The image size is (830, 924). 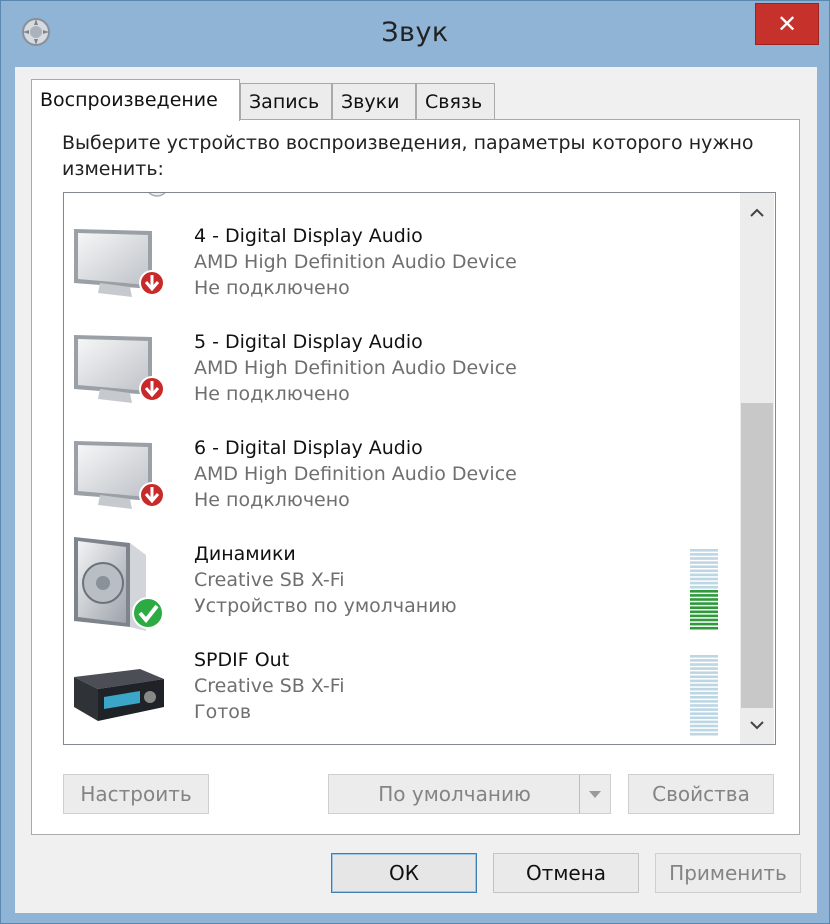 What do you see at coordinates (455, 101) in the screenshot?
I see `tab-communications: Связь` at bounding box center [455, 101].